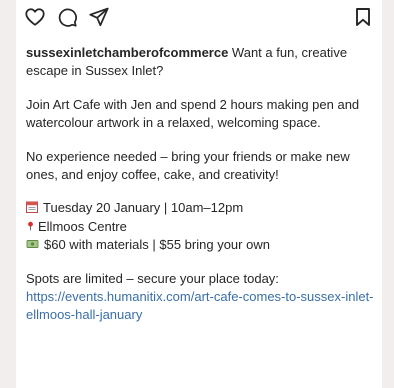 The image size is (394, 388). Describe the element at coordinates (157, 245) in the screenshot. I see `event-price-text: $60 with materials | $55 bring your own` at that location.